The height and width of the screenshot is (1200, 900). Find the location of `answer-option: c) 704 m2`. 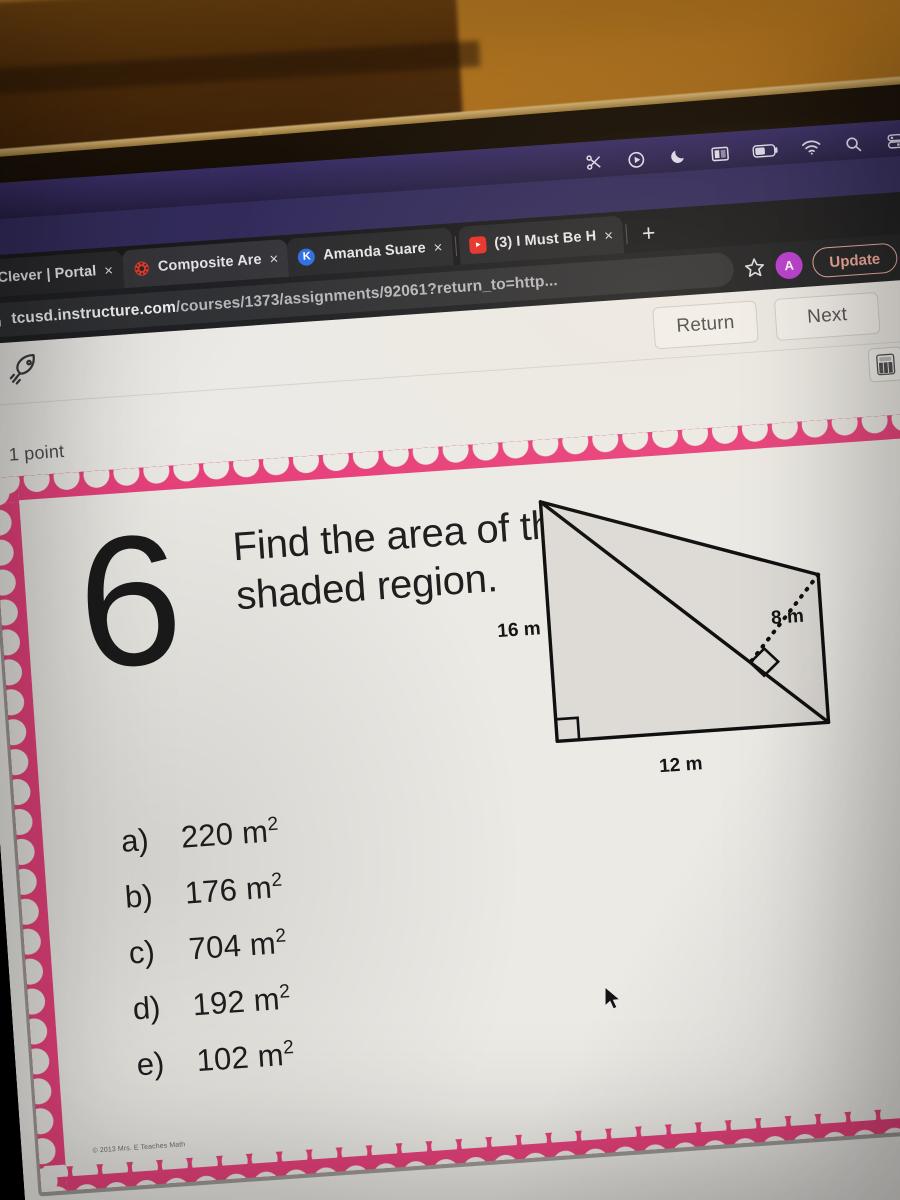

answer-option: c) 704 m2 is located at coordinates (208, 948).